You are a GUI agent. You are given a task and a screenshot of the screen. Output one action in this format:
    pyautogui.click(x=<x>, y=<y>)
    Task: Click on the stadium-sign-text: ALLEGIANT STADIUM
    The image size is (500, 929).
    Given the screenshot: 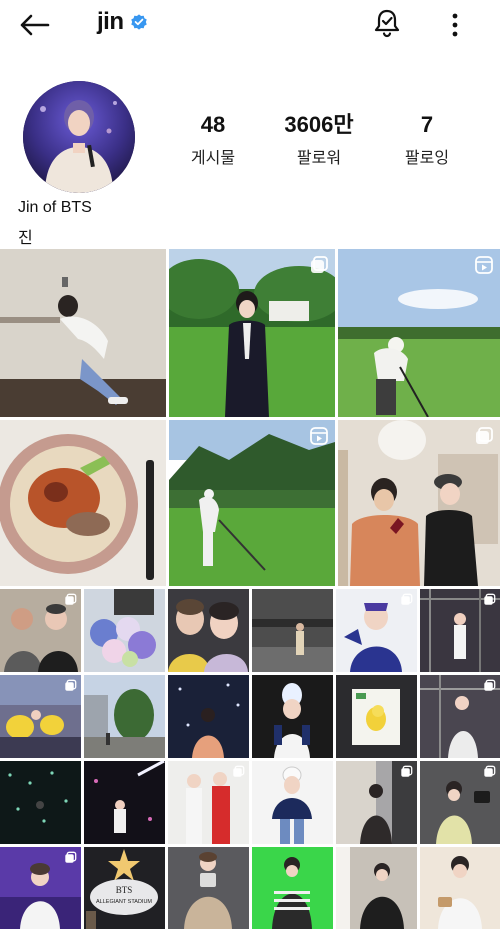 What is the action you would take?
    pyautogui.click(x=124, y=902)
    